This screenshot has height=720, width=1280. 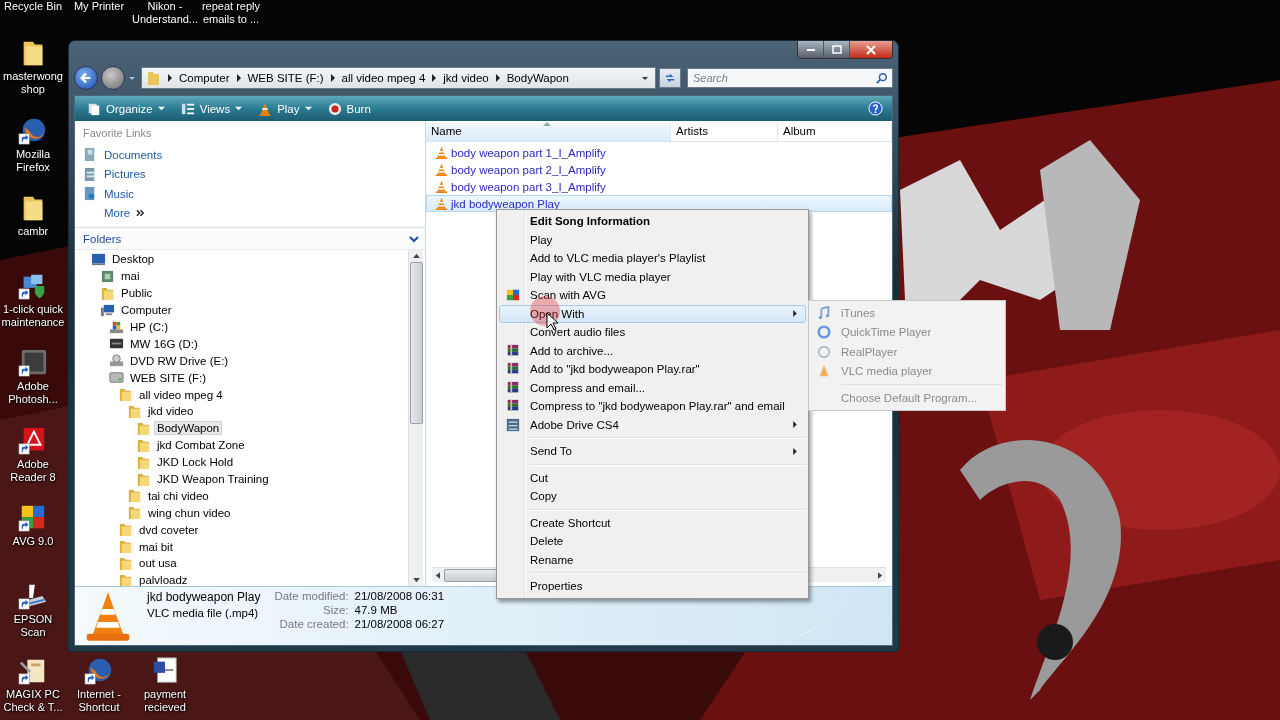 What do you see at coordinates (645, 78) in the screenshot?
I see `caret-icon` at bounding box center [645, 78].